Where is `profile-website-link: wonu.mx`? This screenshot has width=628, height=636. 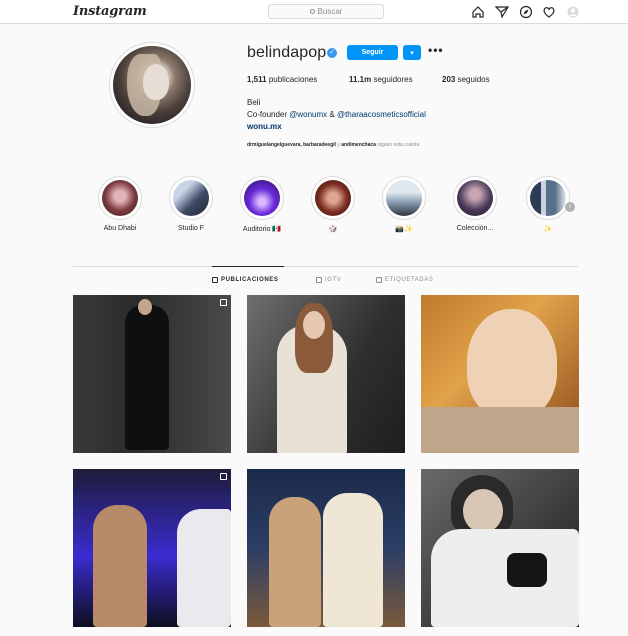 profile-website-link: wonu.mx is located at coordinates (264, 126).